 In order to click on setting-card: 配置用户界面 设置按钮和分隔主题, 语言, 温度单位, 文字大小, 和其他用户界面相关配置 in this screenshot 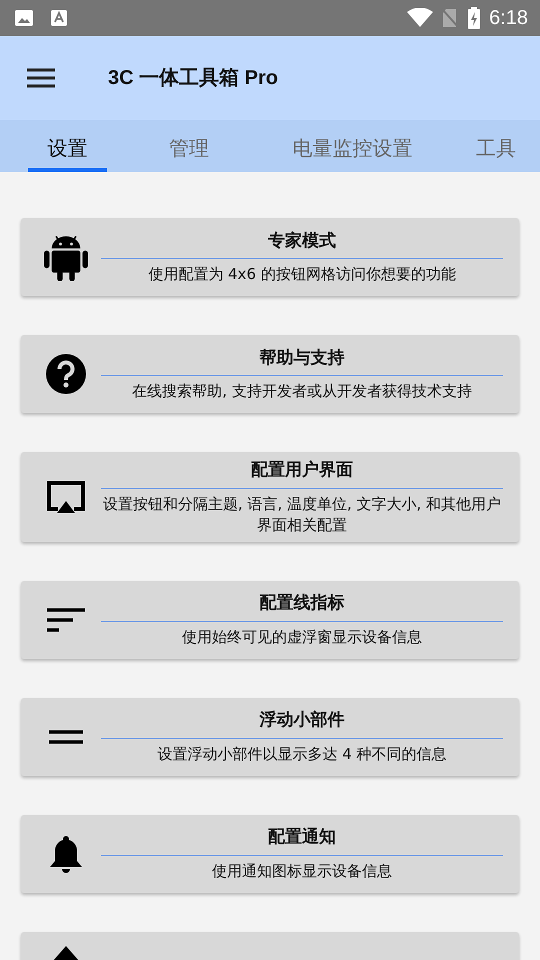, I will do `click(270, 497)`.